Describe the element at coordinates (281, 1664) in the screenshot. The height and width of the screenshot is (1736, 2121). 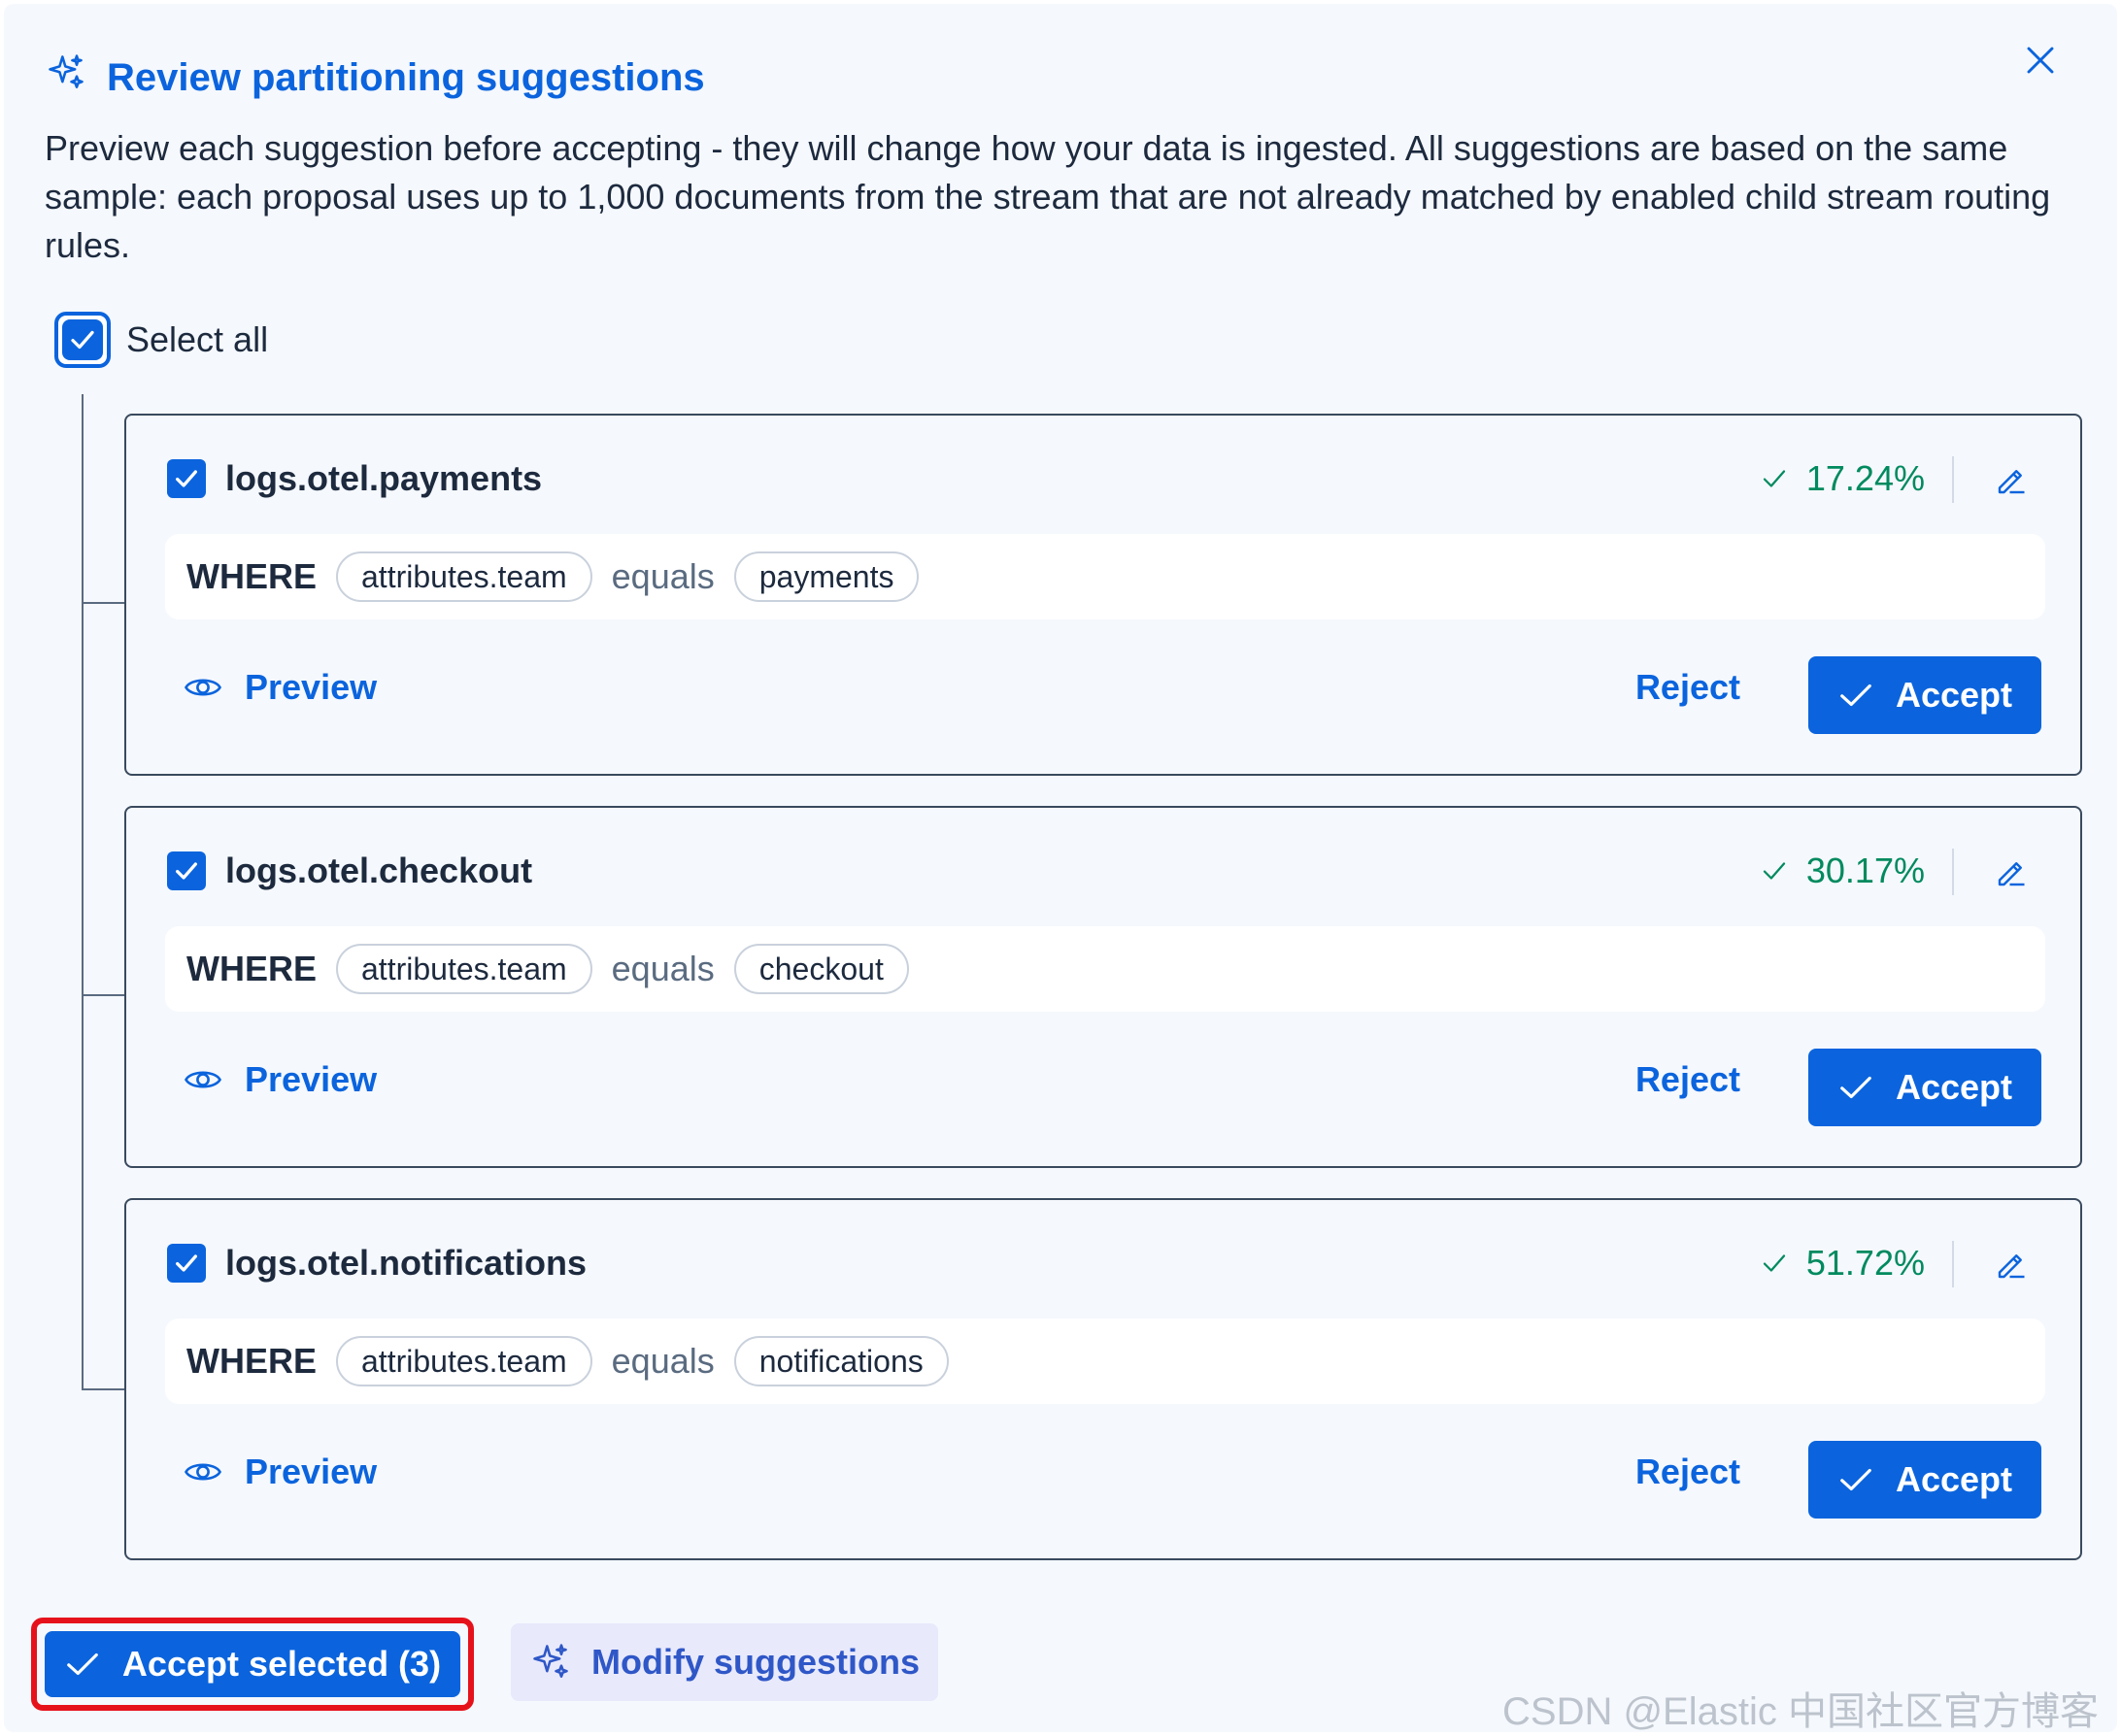
I see `accept-selected-label: Accept selected (3)` at that location.